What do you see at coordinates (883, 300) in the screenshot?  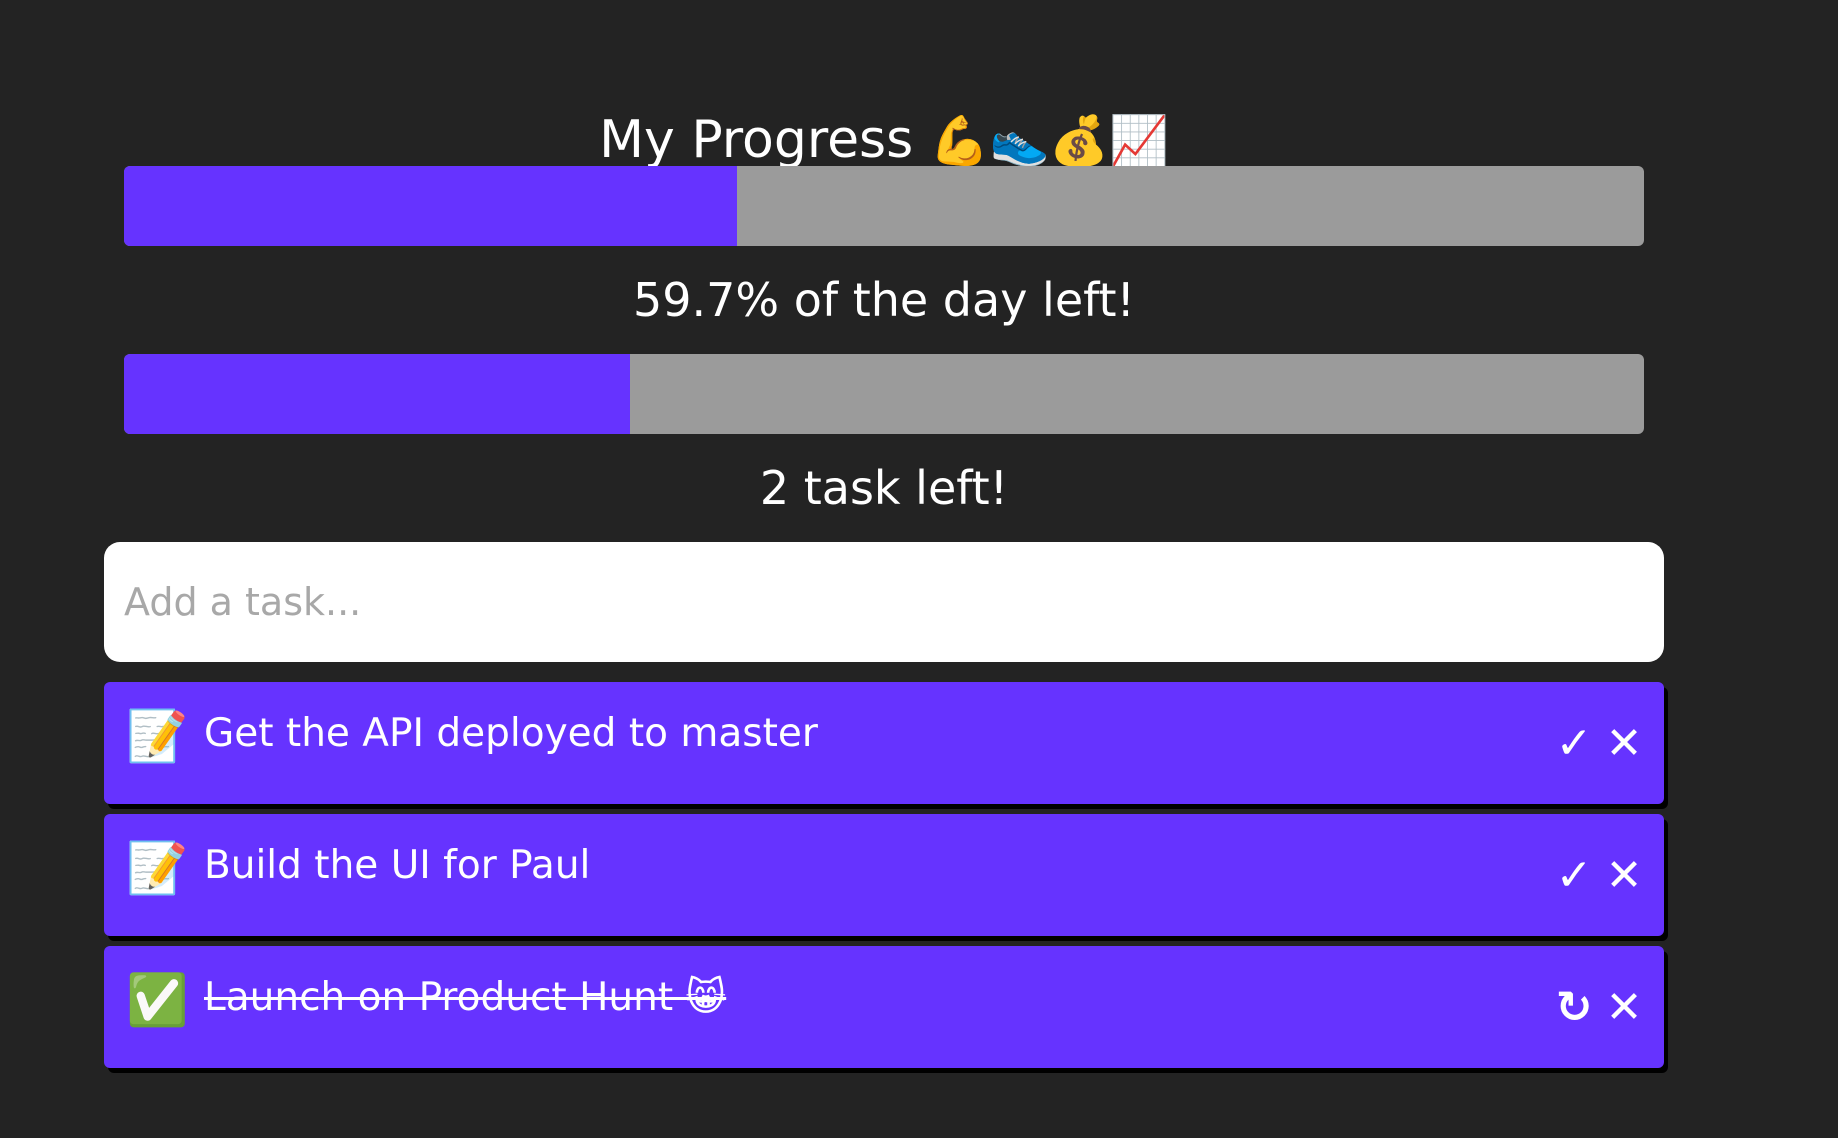 I see `day-progress-caption: 59.7% of the day left!` at bounding box center [883, 300].